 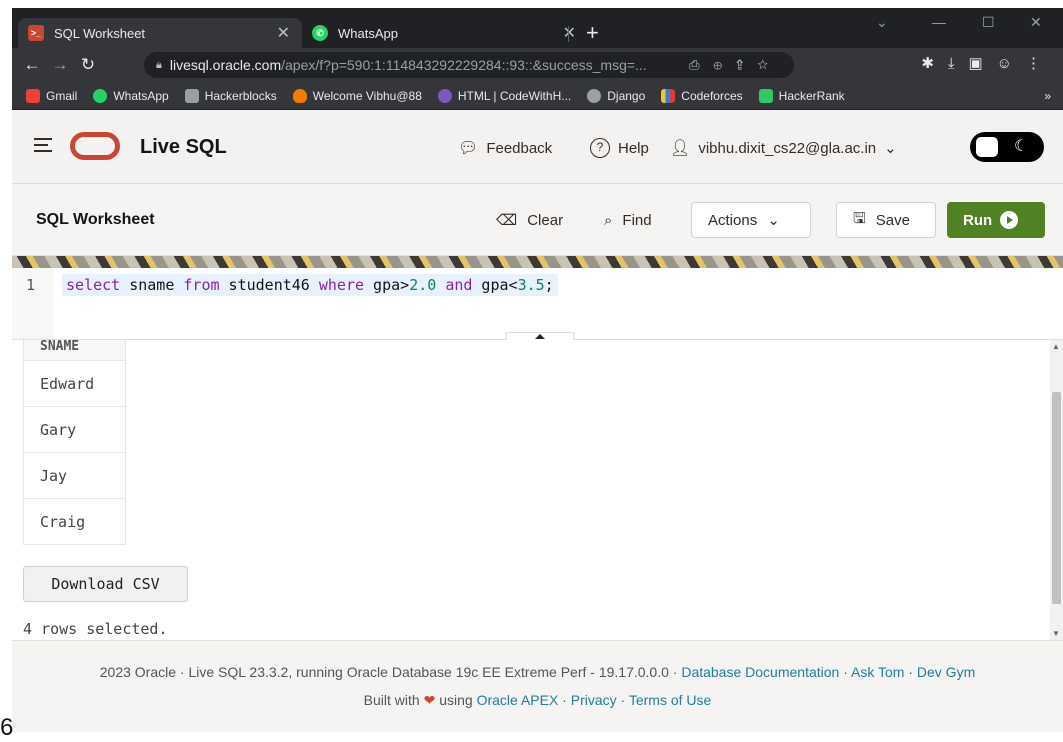 What do you see at coordinates (1007, 147) in the screenshot?
I see `dark-mode-toggle: ☾` at bounding box center [1007, 147].